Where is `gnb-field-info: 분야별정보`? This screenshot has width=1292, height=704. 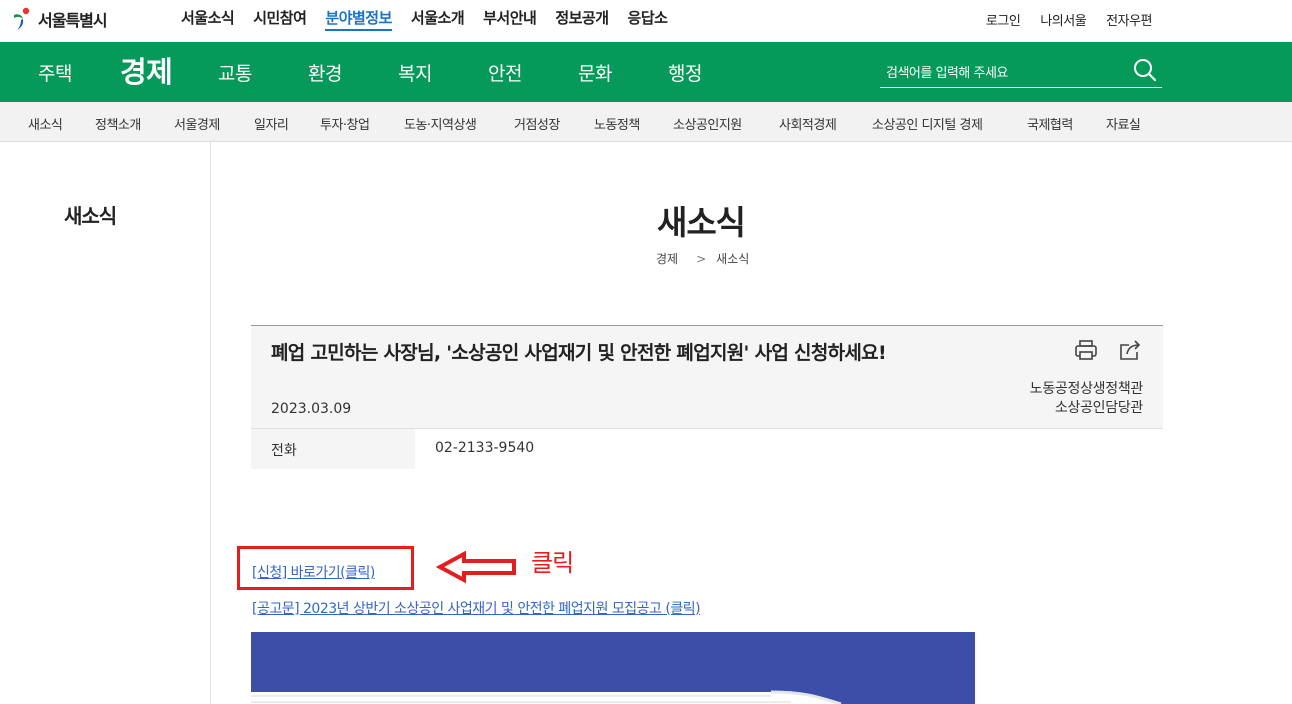 gnb-field-info: 분야별정보 is located at coordinates (358, 19).